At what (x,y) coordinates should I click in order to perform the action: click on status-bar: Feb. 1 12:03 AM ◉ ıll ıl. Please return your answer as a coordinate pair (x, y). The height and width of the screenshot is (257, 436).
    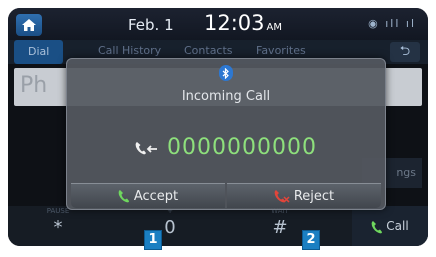
    Looking at the image, I should click on (218, 24).